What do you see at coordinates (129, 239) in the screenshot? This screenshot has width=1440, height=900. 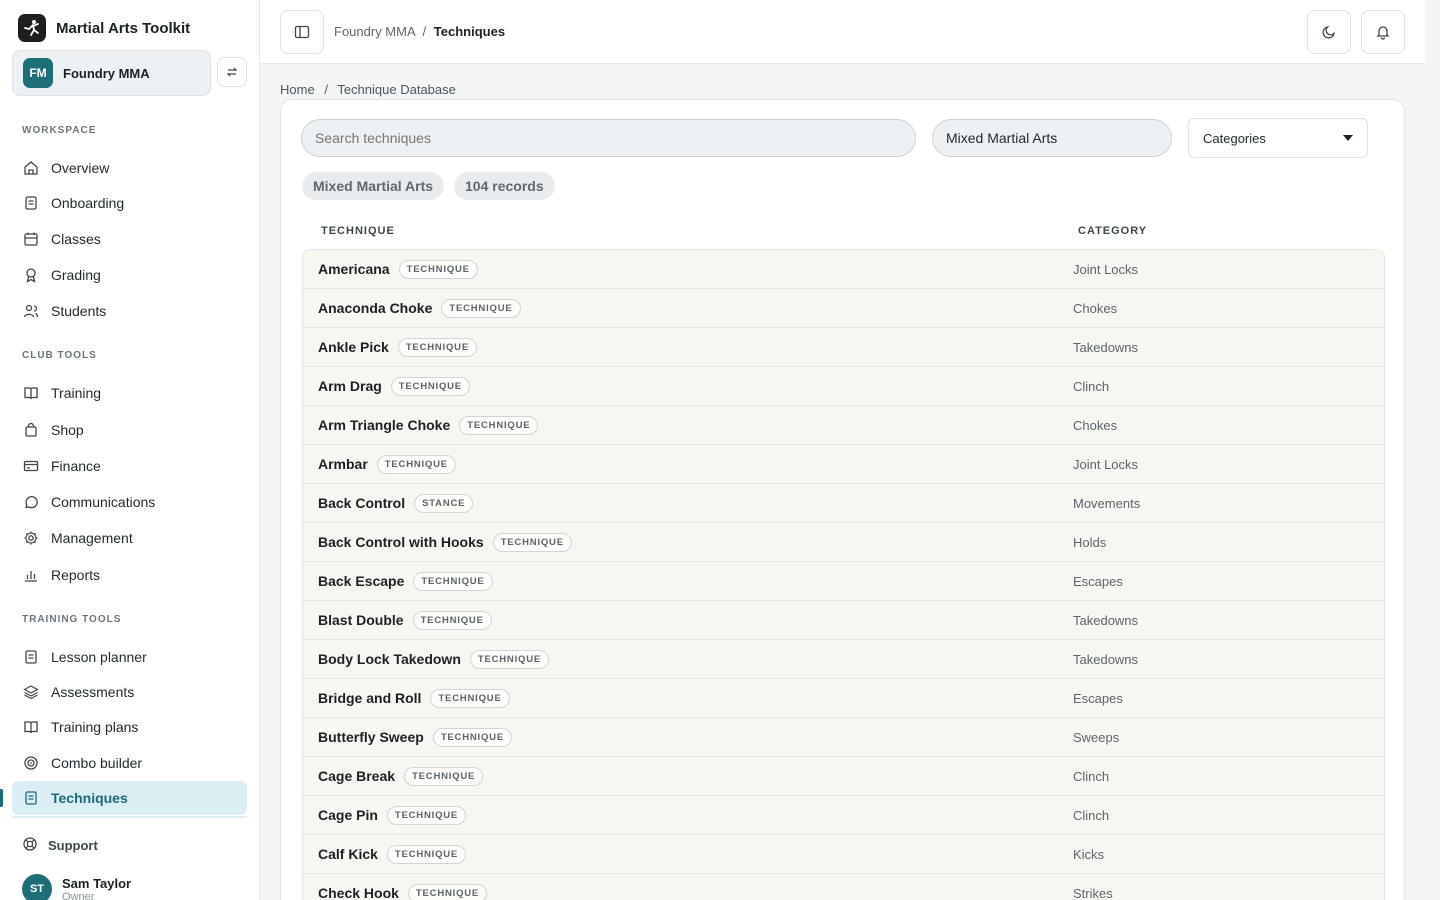 I see `nav-classes: Classes` at bounding box center [129, 239].